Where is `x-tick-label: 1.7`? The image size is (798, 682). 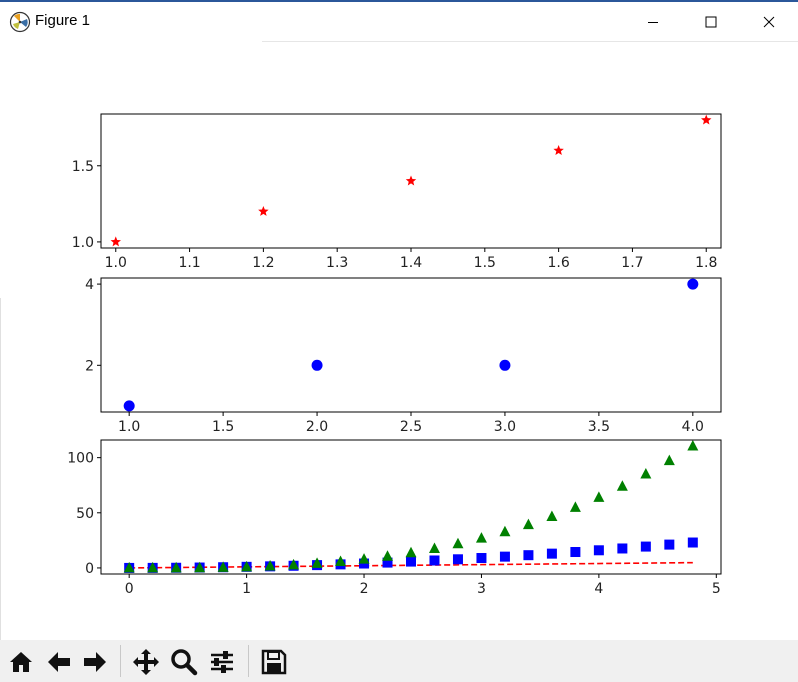 x-tick-label: 1.7 is located at coordinates (632, 263).